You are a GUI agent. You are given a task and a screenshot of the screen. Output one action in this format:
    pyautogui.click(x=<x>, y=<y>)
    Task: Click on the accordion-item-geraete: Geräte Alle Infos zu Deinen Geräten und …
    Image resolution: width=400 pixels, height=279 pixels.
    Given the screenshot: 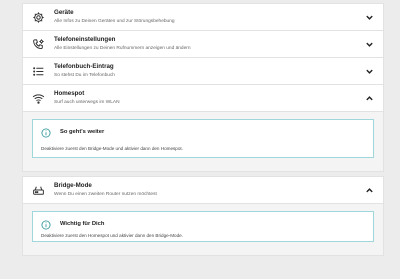 What is the action you would take?
    pyautogui.click(x=203, y=17)
    